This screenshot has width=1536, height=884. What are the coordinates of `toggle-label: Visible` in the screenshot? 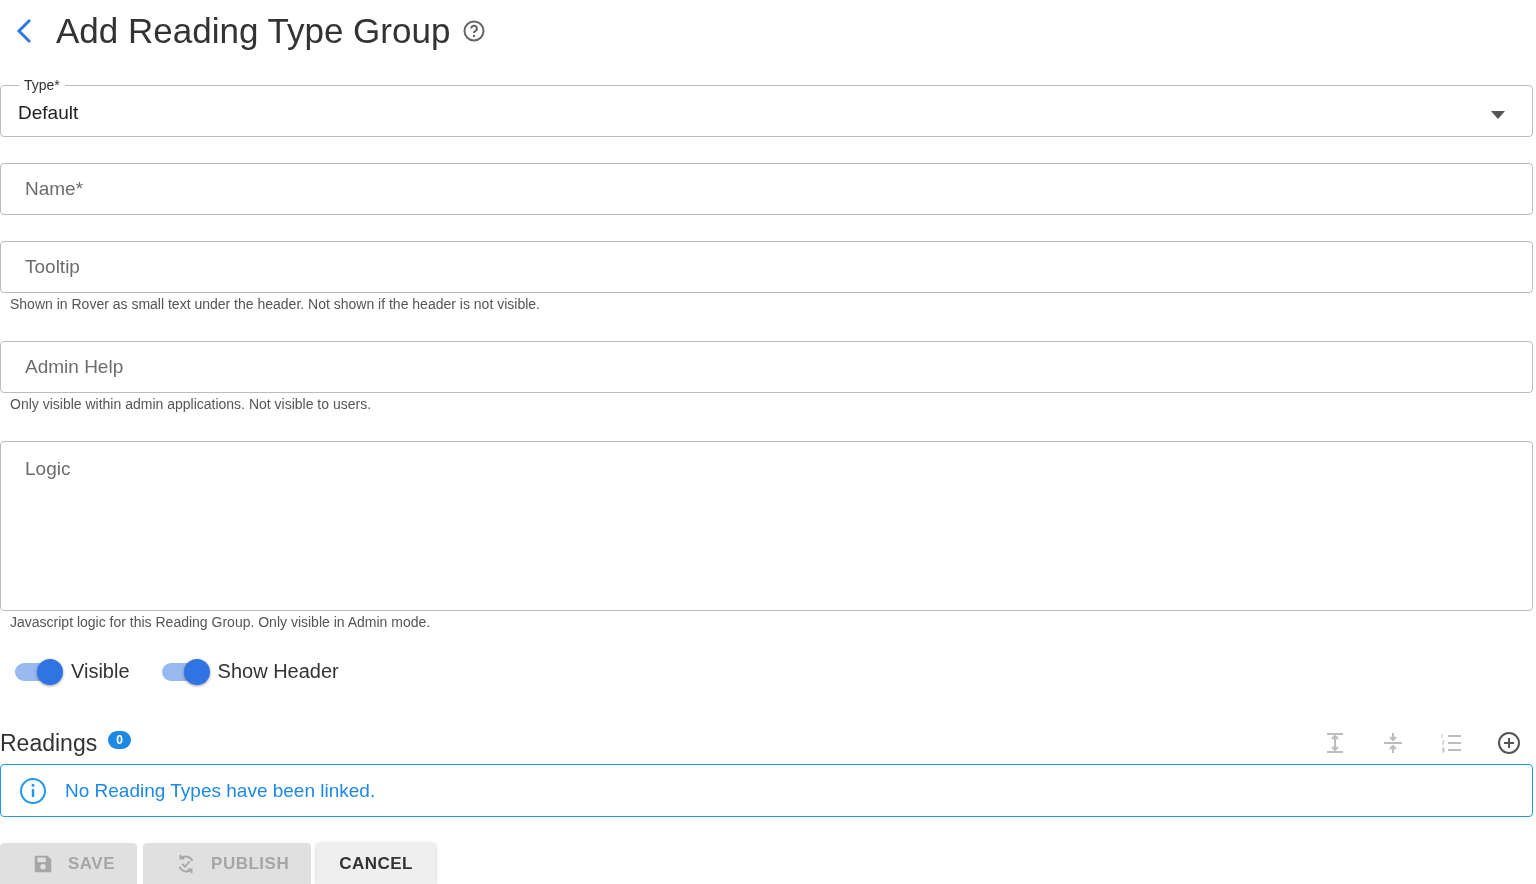 It's located at (100, 671).